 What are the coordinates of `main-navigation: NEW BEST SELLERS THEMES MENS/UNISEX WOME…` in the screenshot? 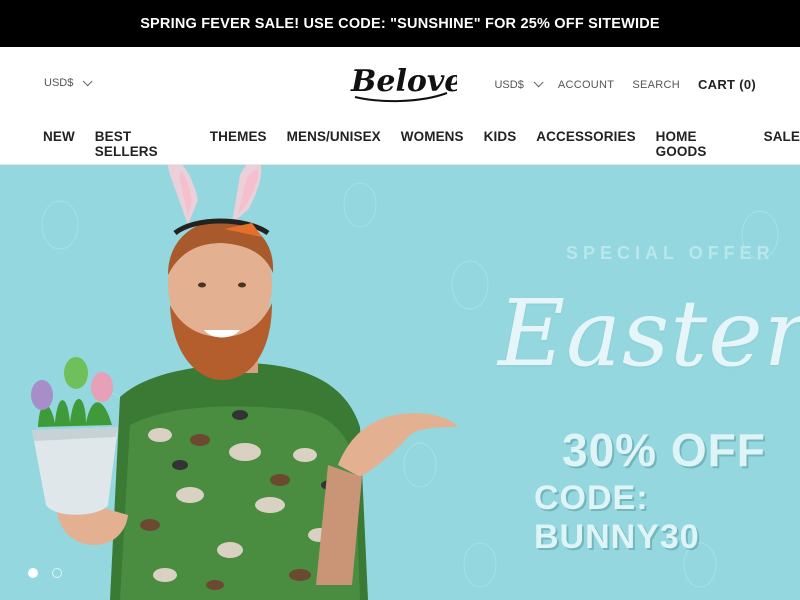 It's located at (421, 144).